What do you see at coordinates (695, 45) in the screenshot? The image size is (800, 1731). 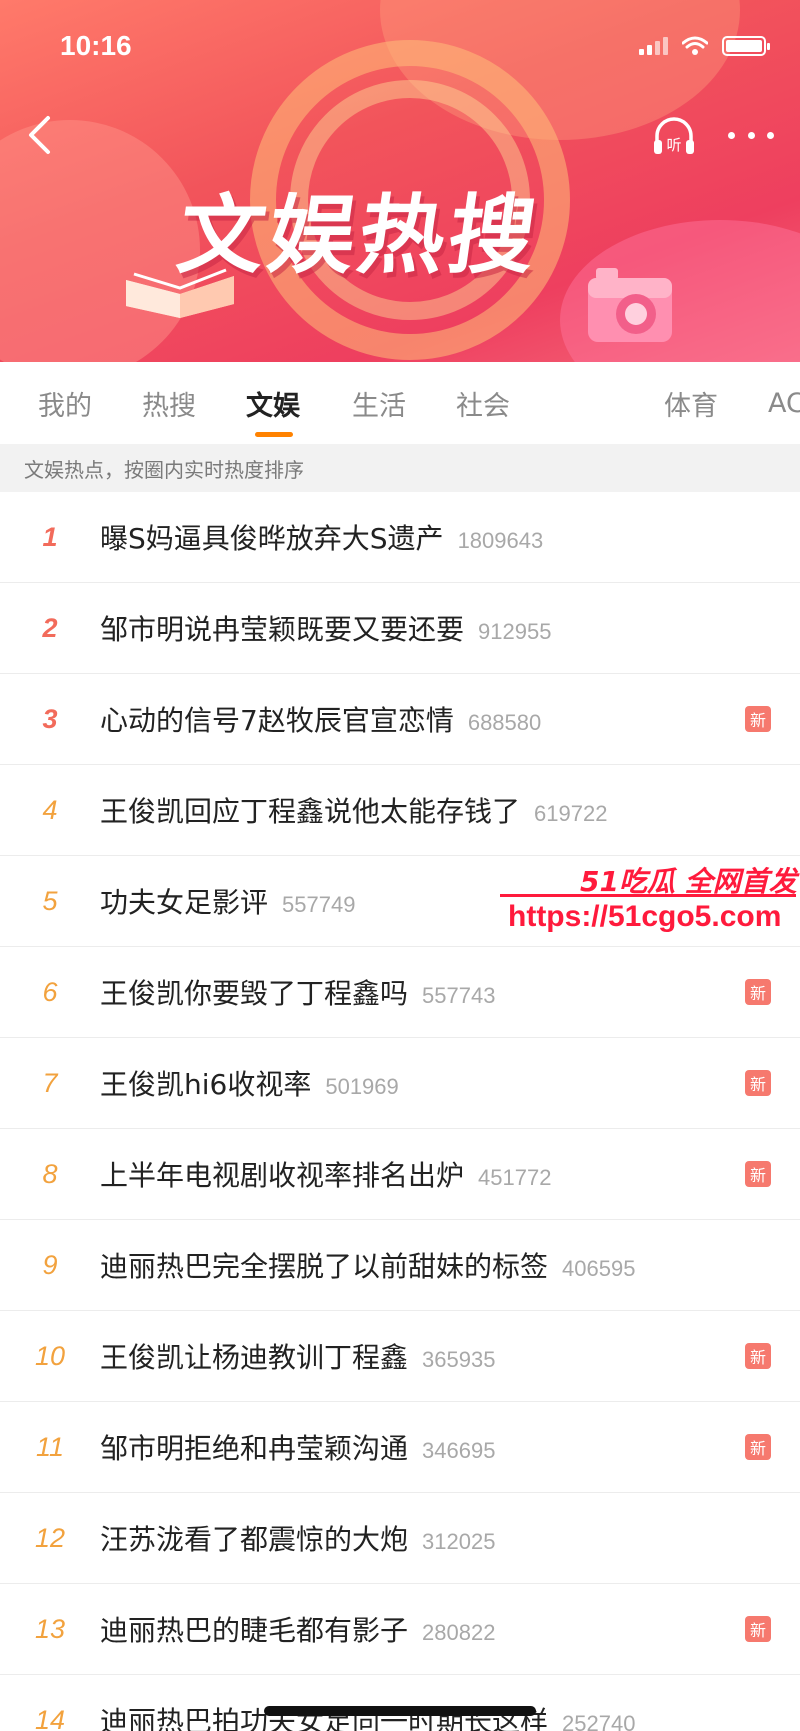 I see `wifi-icon` at bounding box center [695, 45].